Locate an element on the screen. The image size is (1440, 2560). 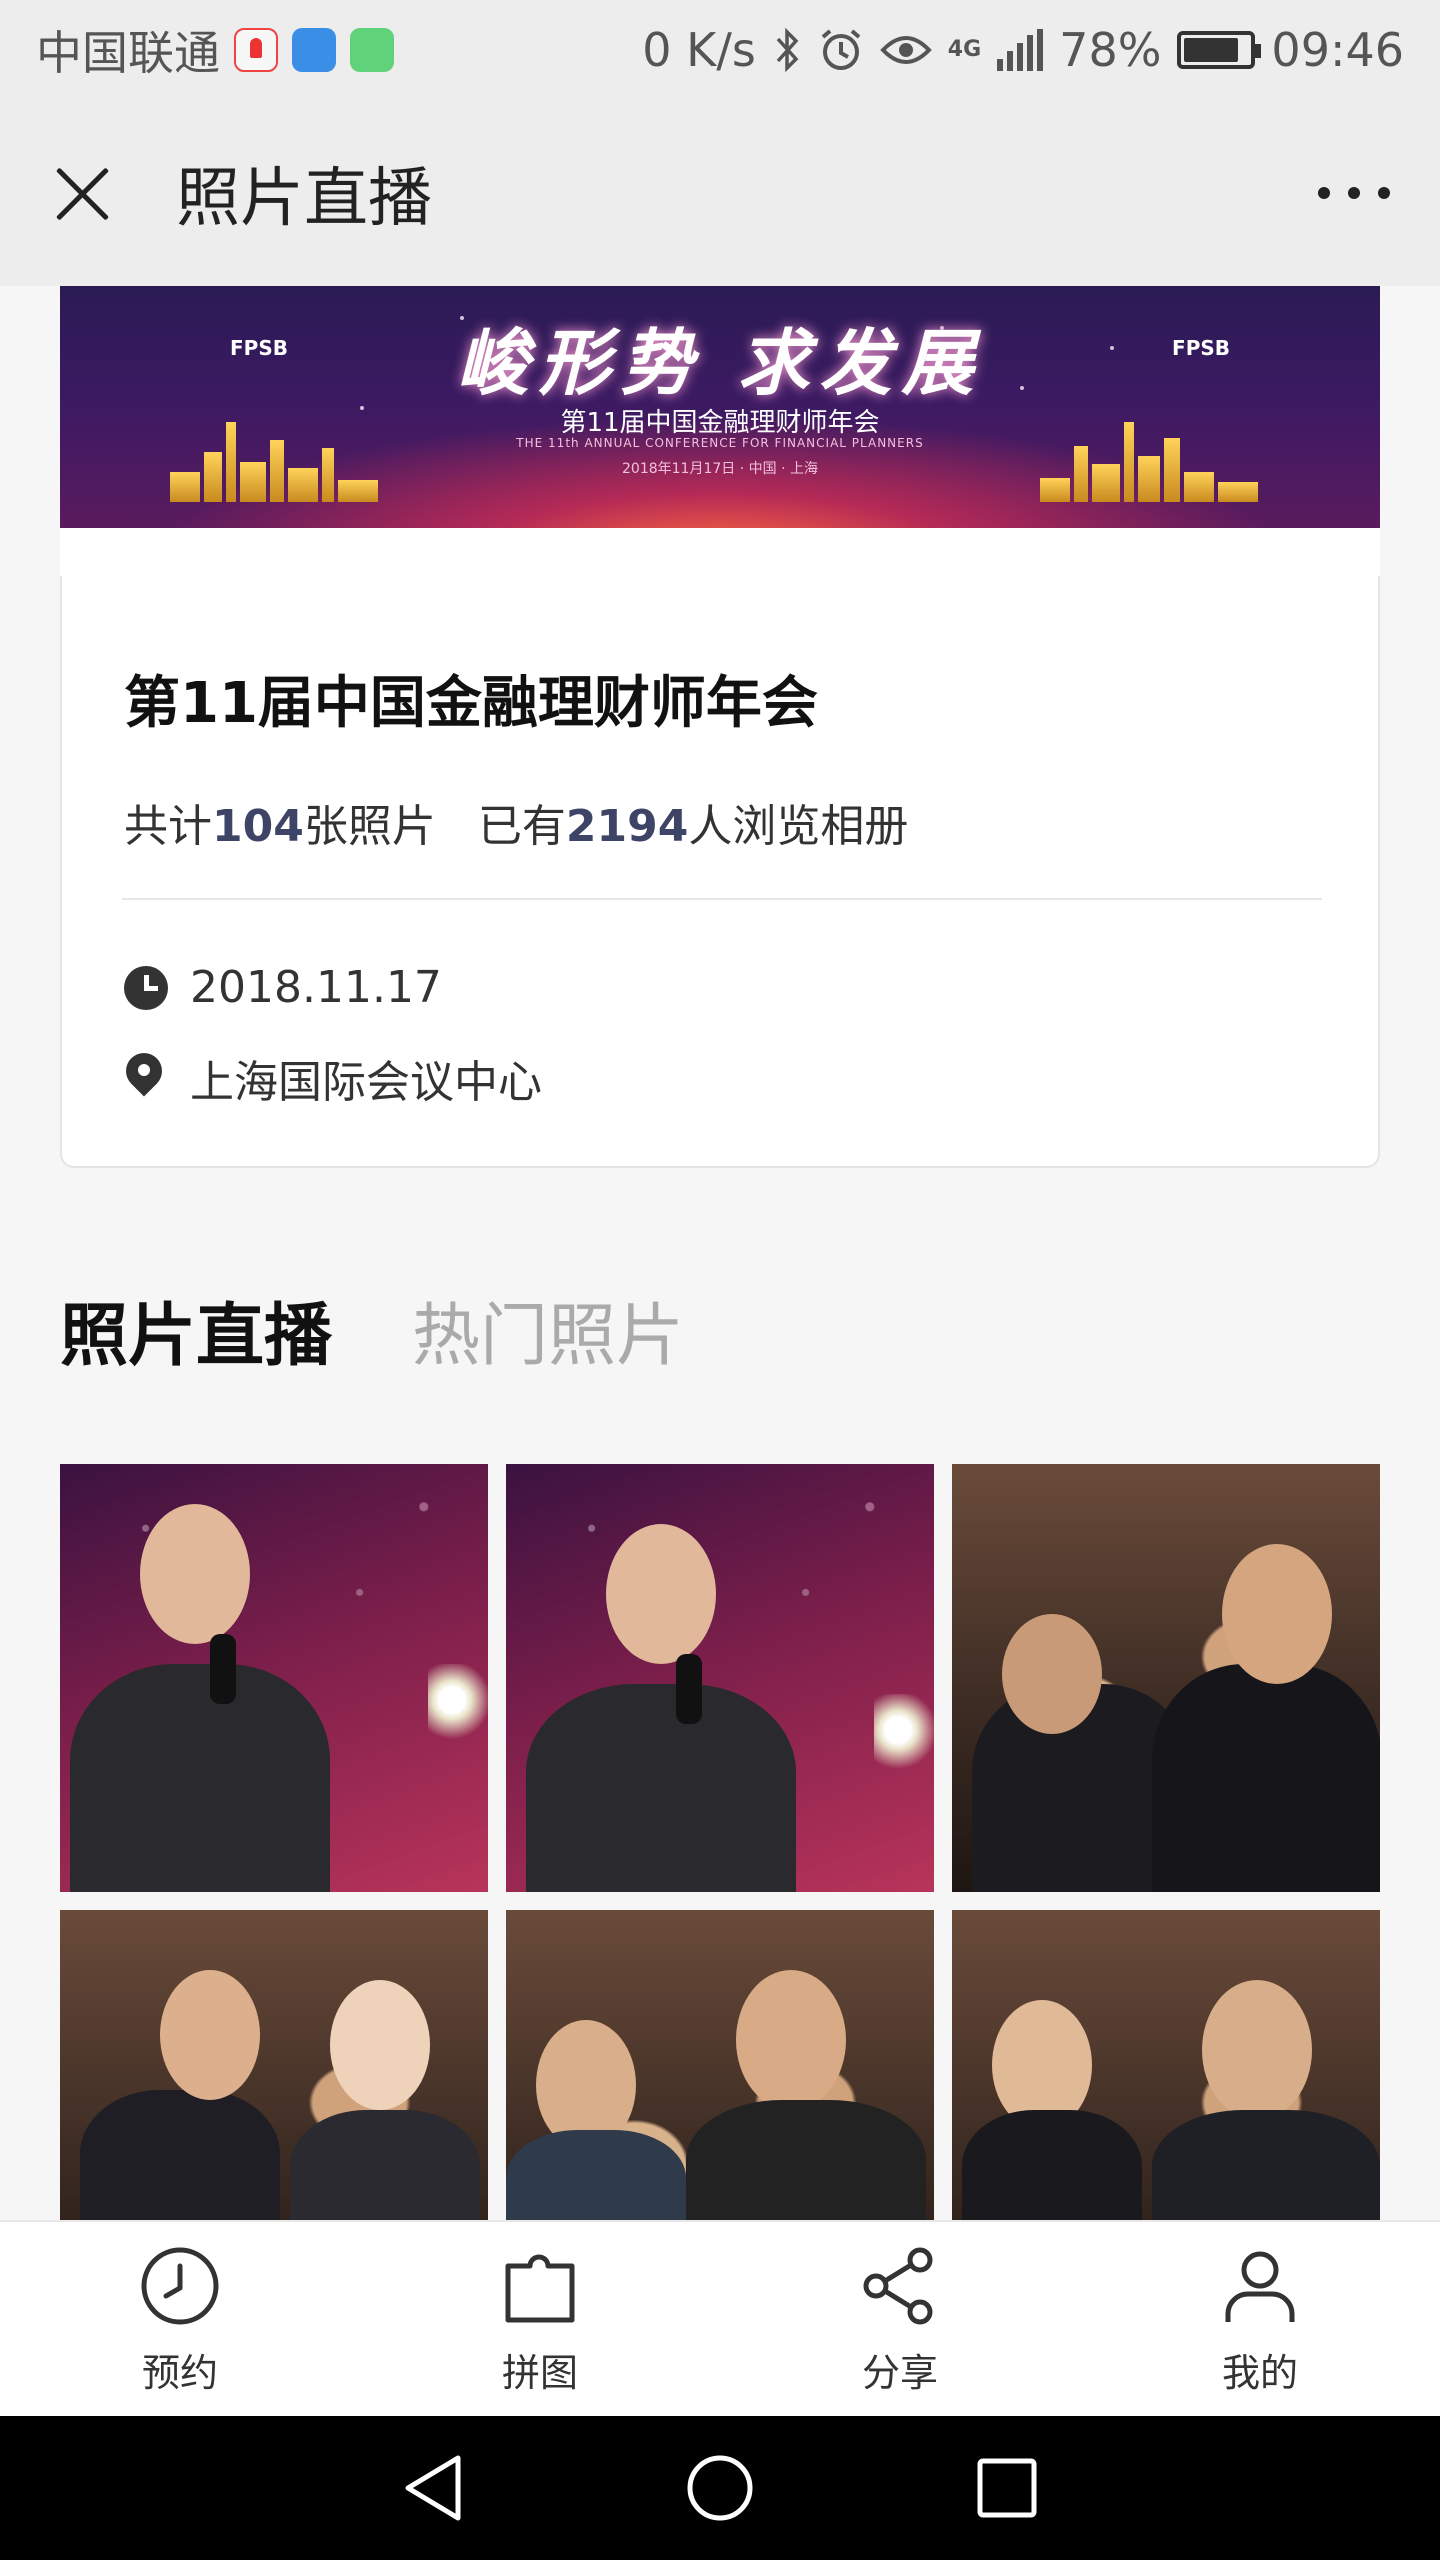
net-speed: 0 K/s is located at coordinates (699, 50).